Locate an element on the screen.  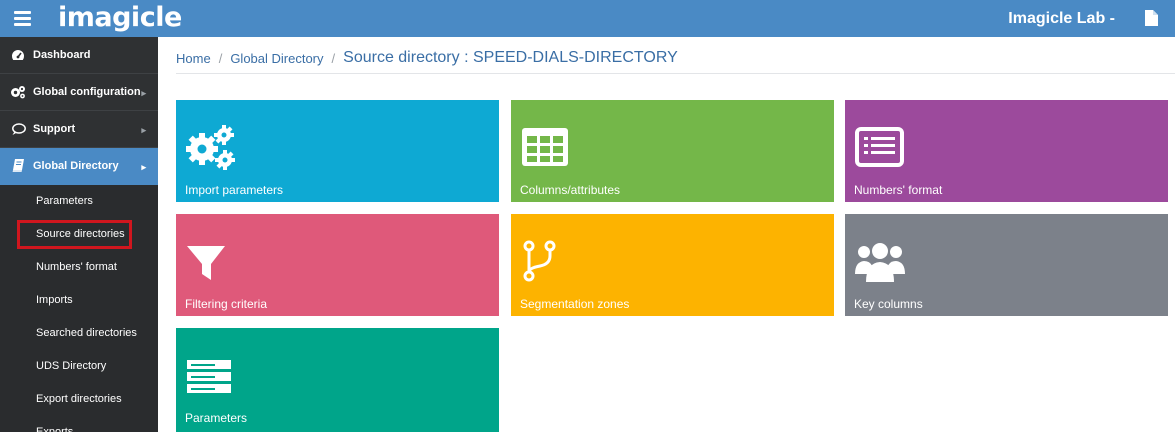
subnav-item-label: Source directories is located at coordinates (80, 234).